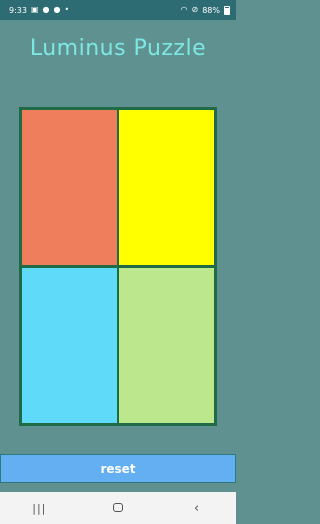 Image resolution: width=320 pixels, height=524 pixels. What do you see at coordinates (69, 345) in the screenshot?
I see `tile-bottom-left` at bounding box center [69, 345].